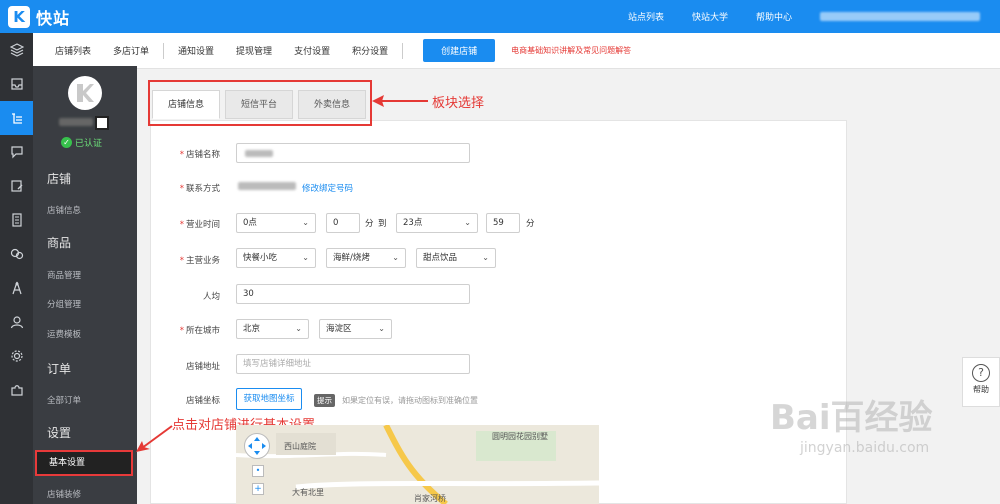 Image resolution: width=1000 pixels, height=504 pixels. What do you see at coordinates (370, 50) in the screenshot?
I see `subnav-points-settings: 积分设置` at bounding box center [370, 50].